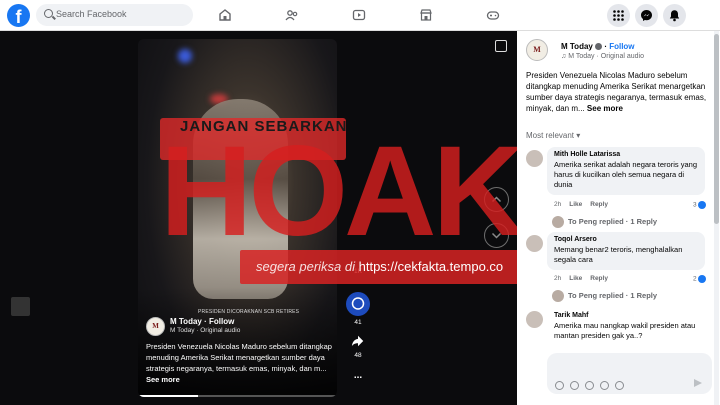  I want to click on send-icon, so click(698, 383).